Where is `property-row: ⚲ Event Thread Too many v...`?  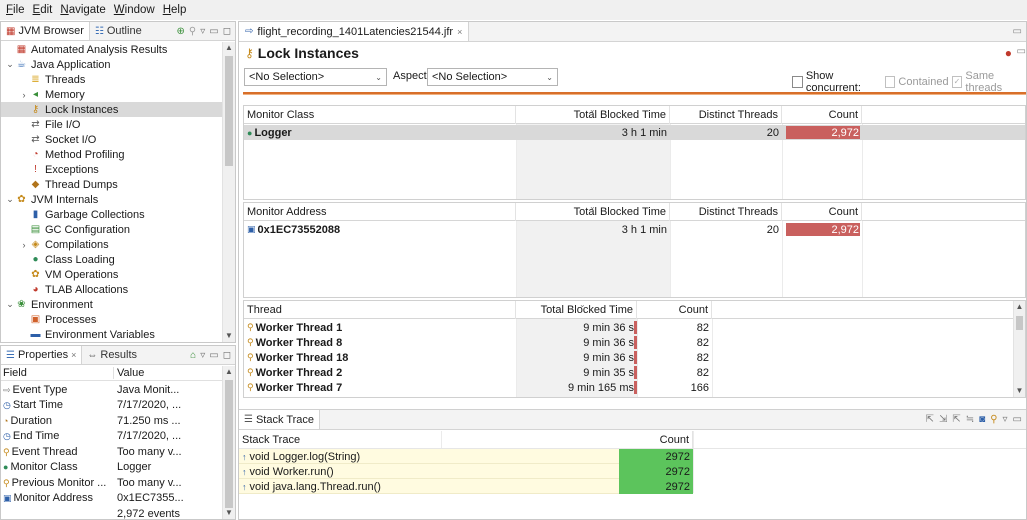
property-row: ⚲ Event Thread Too many v... is located at coordinates (111, 451).